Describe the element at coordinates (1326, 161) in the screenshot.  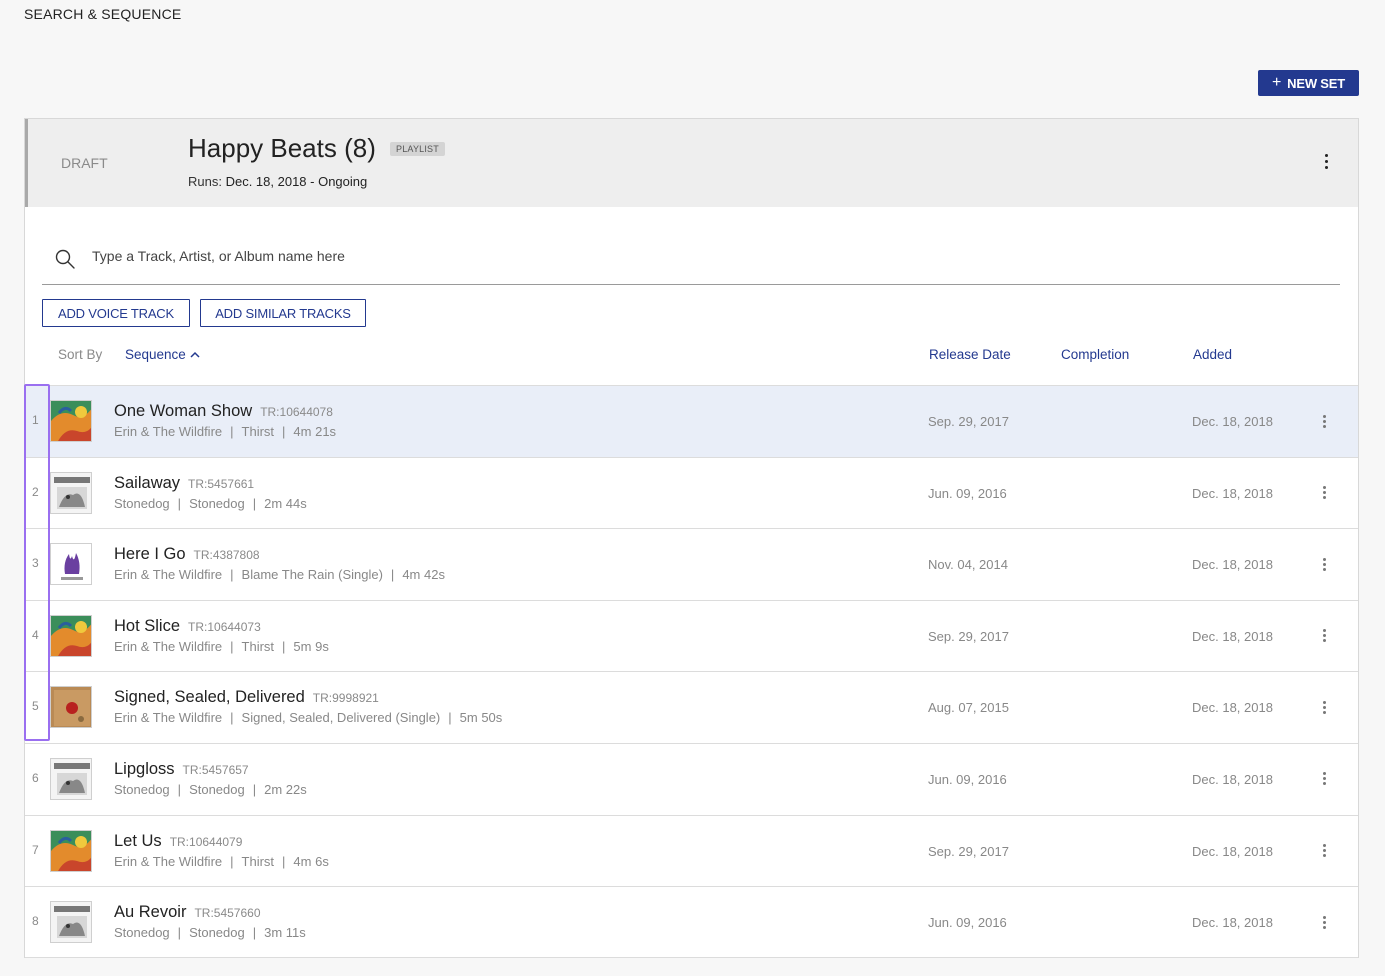
I see `set-menu-button` at that location.